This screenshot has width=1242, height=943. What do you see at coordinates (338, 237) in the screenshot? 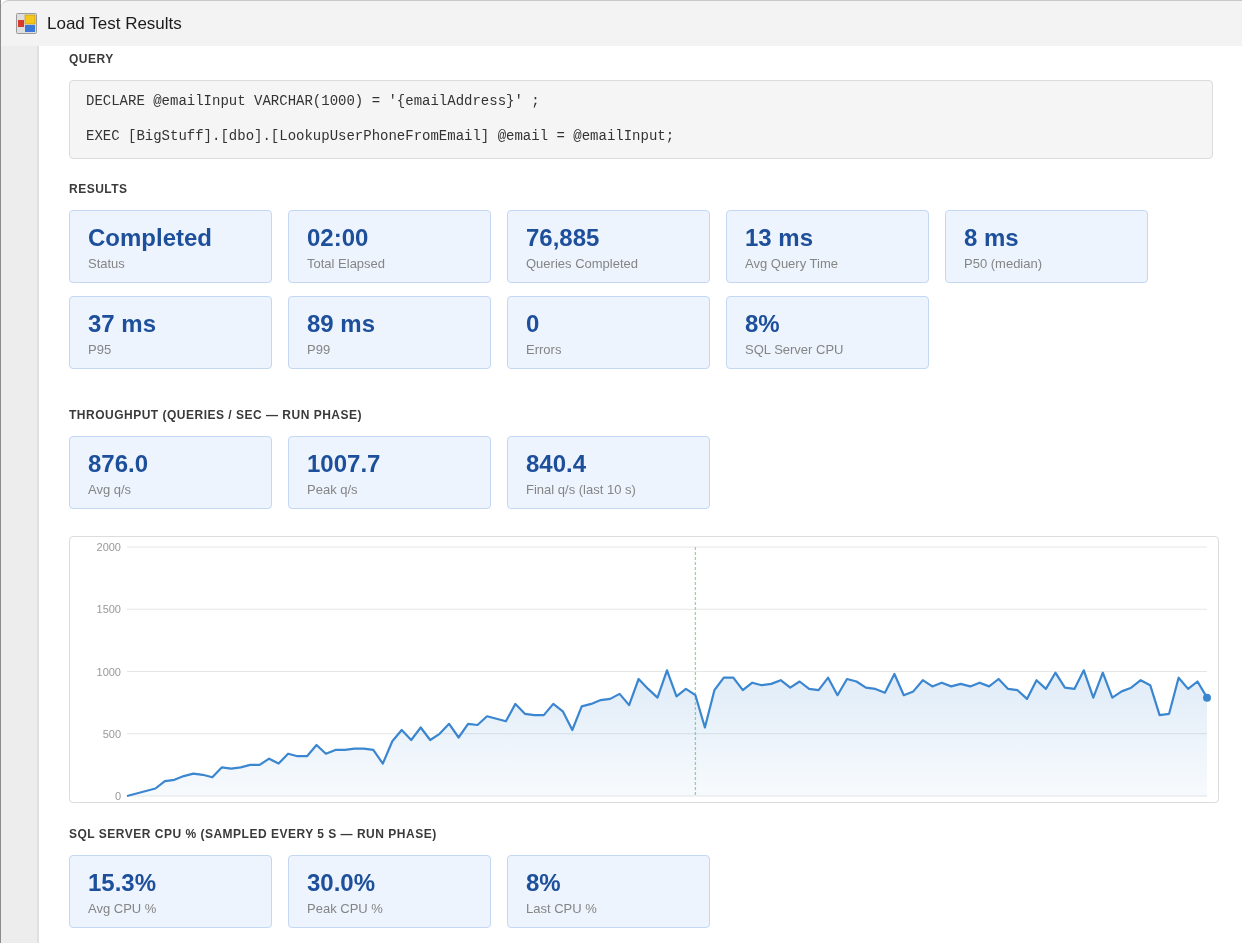
I see `stat-value: 02:00` at bounding box center [338, 237].